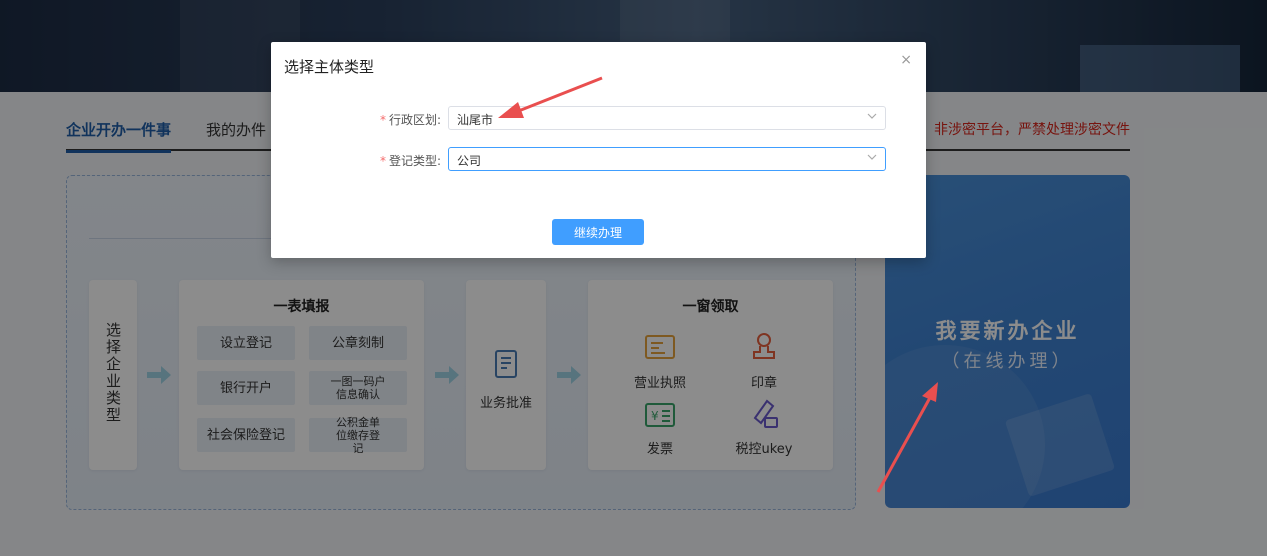  I want to click on continue-button: 继续办理, so click(598, 232).